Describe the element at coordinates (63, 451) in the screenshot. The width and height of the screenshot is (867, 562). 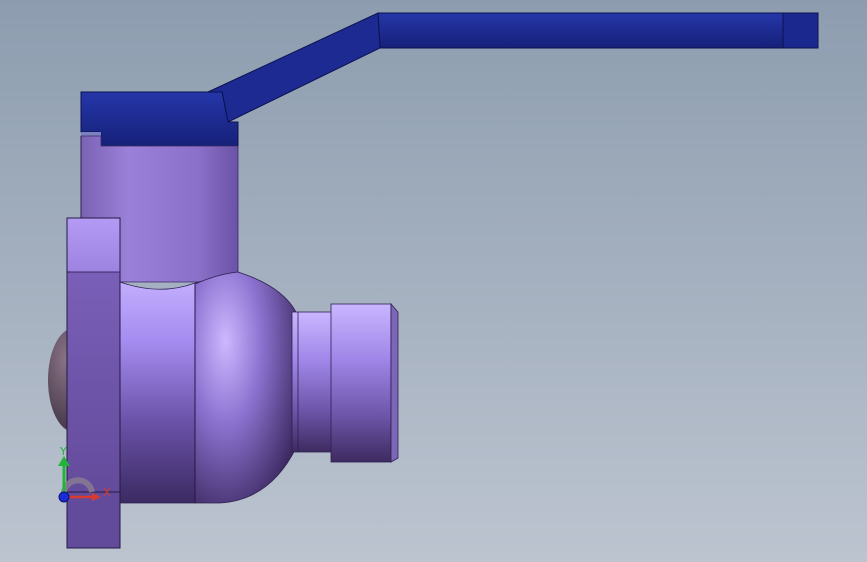
I see `triad-y-label: Y` at that location.